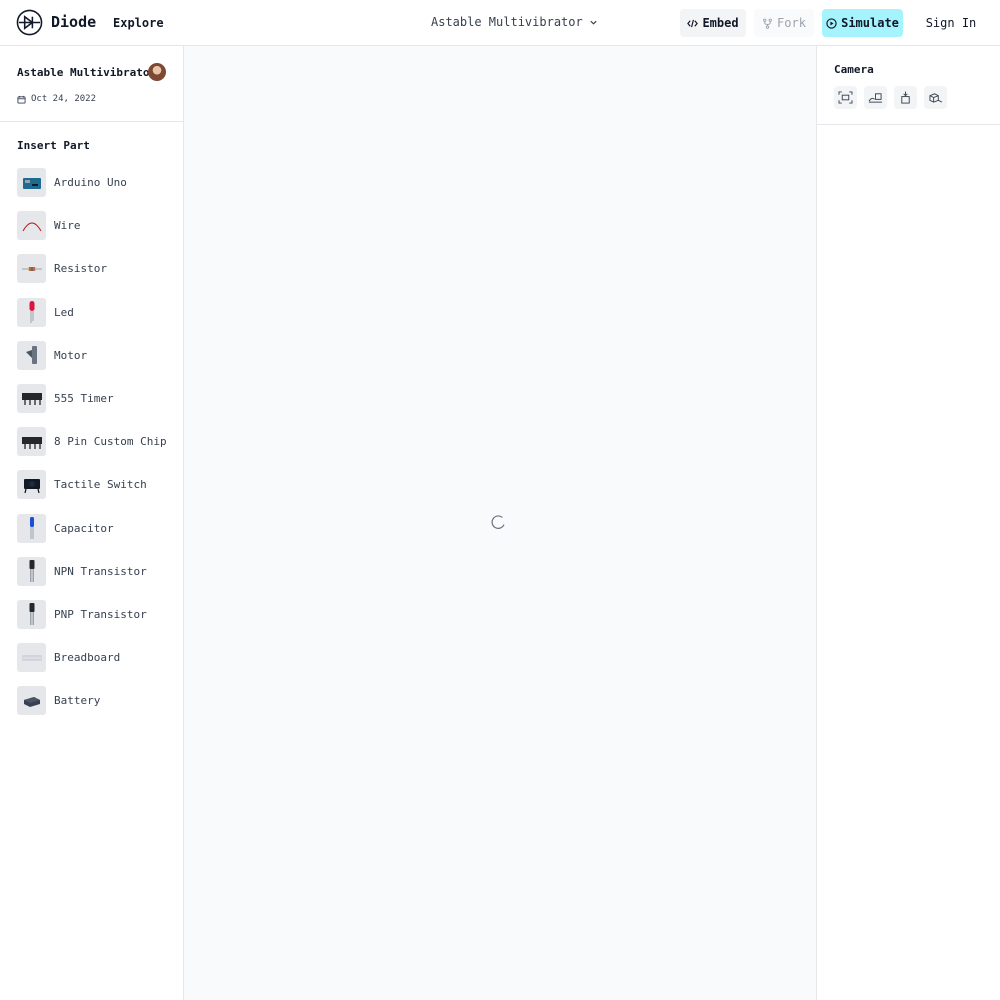  Describe the element at coordinates (854, 69) in the screenshot. I see `camera-title: Camera` at that location.